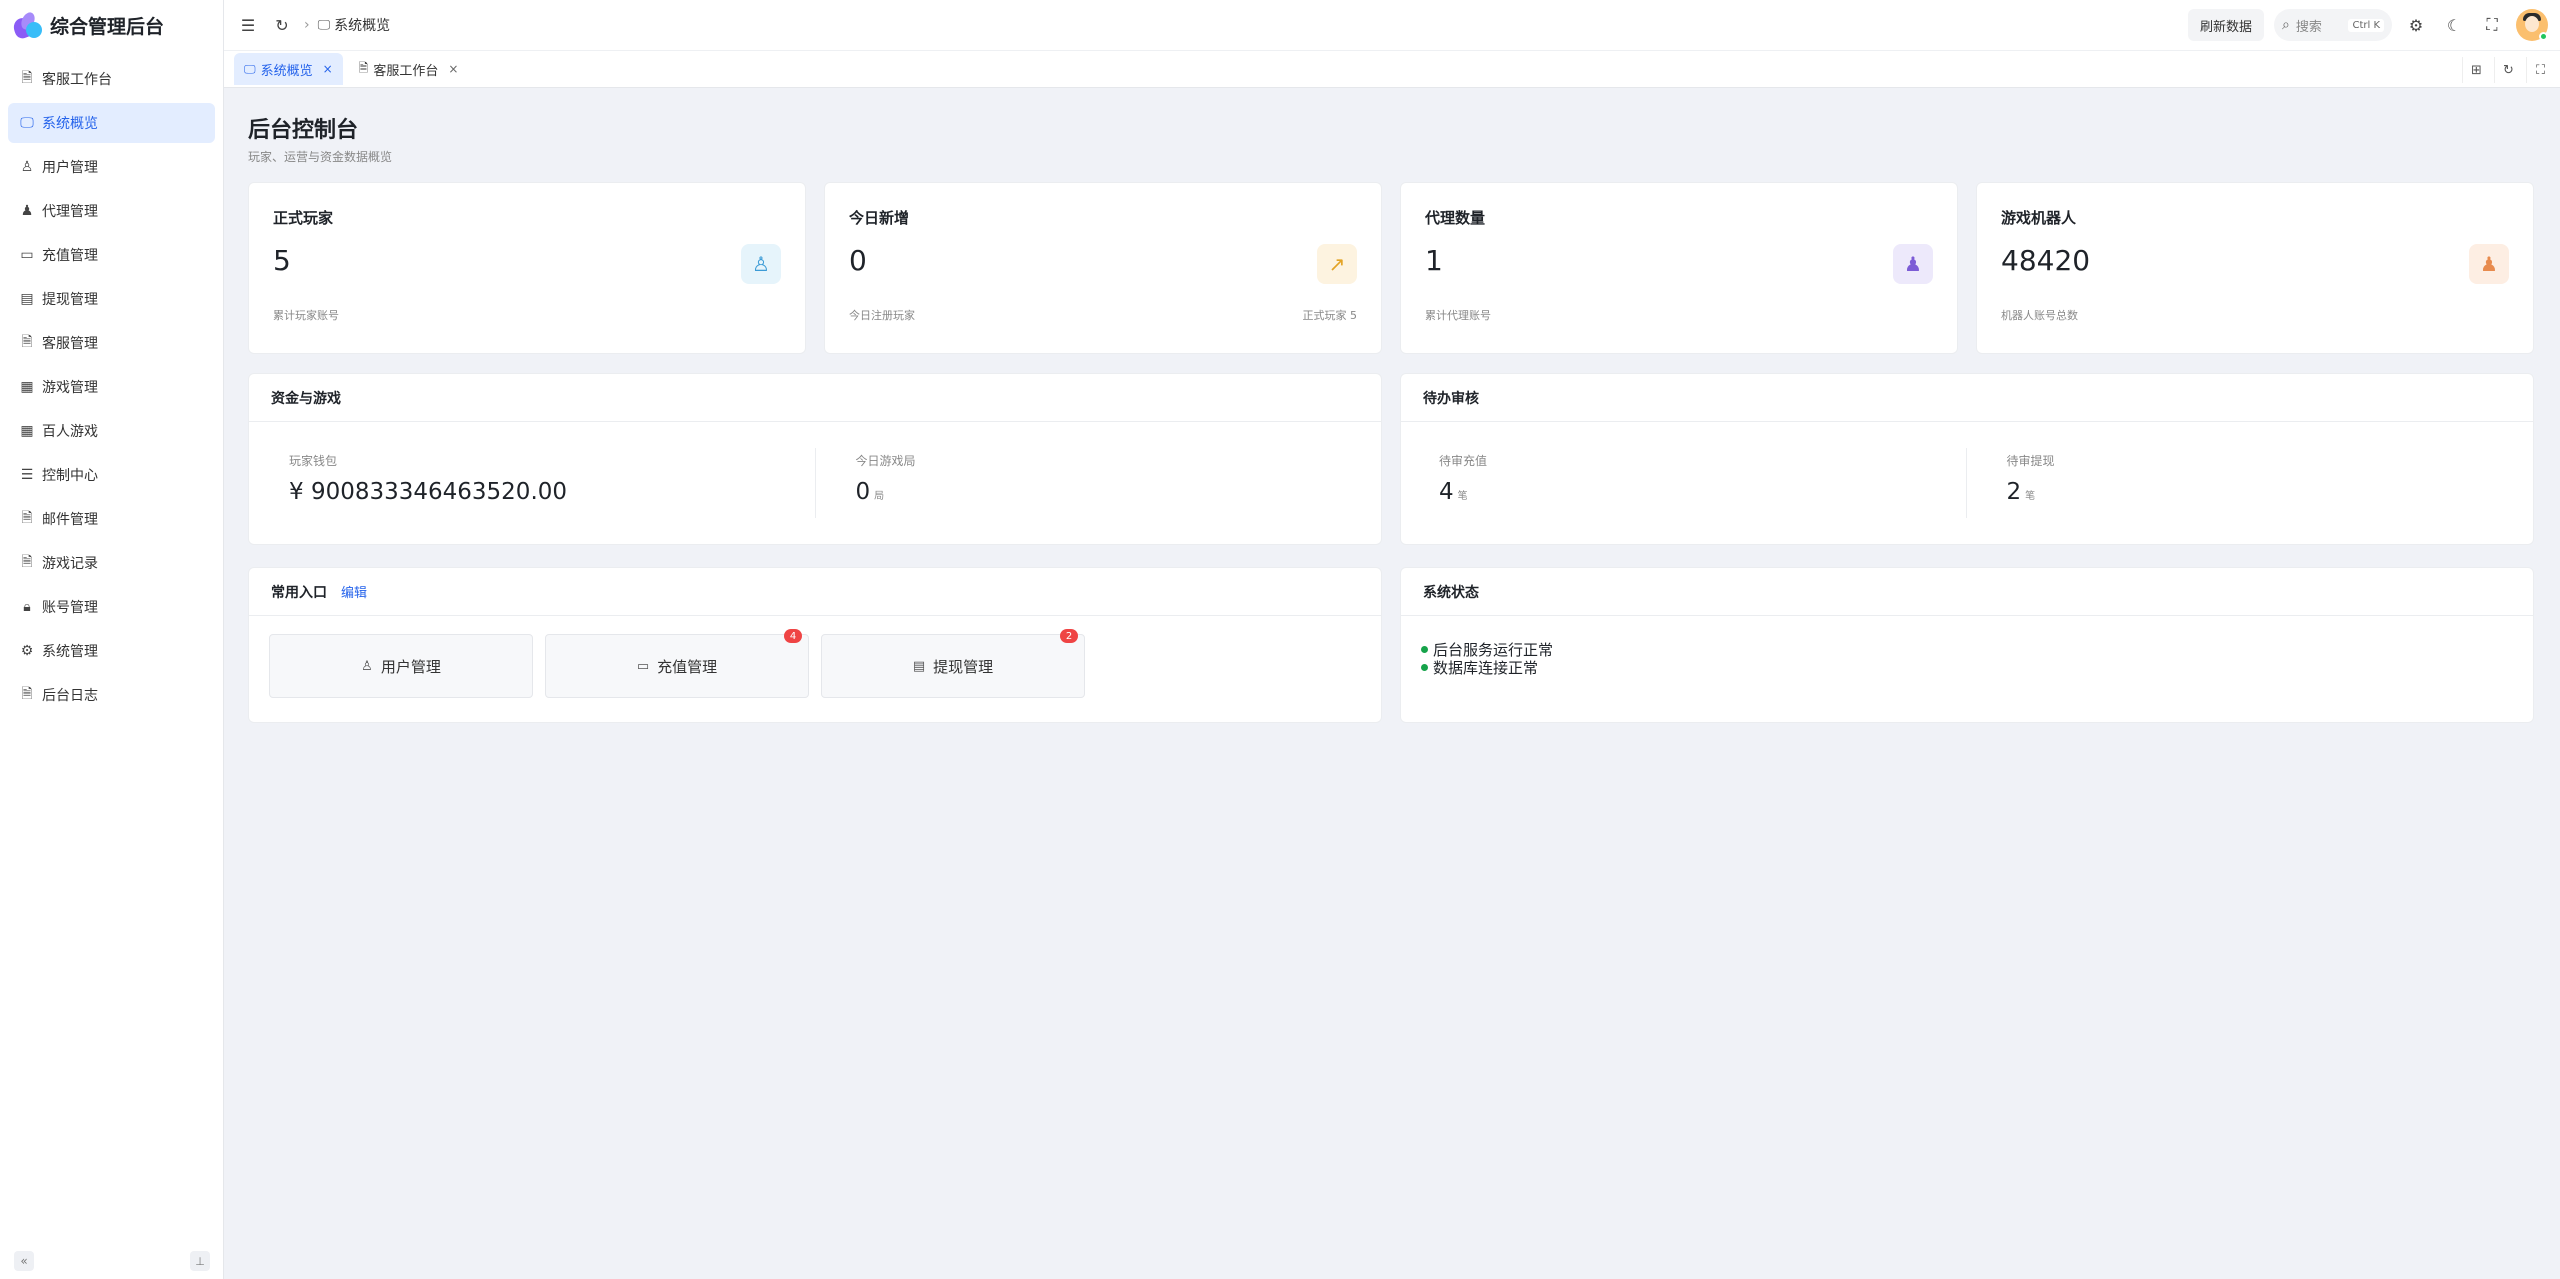 The height and width of the screenshot is (1279, 2560). I want to click on grid-view-icon: ⊞, so click(2476, 70).